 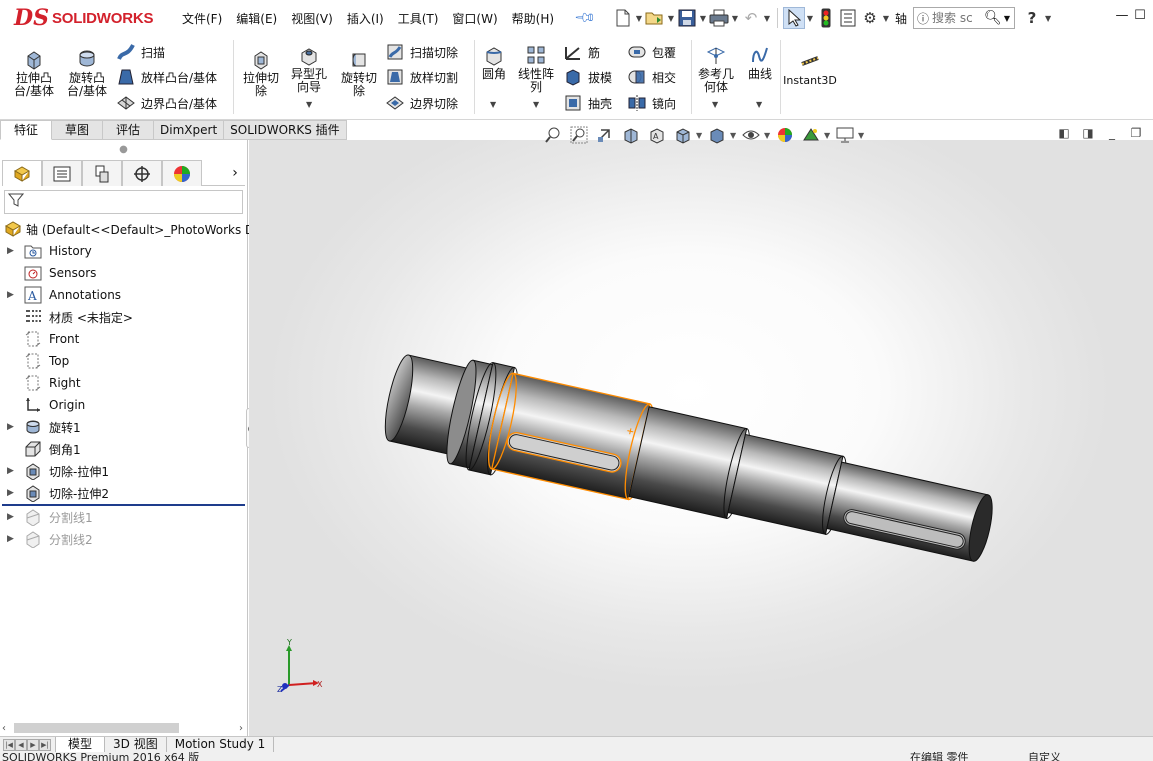 I want to click on tree-root-part: 轴 (Default<<Default>_PhotoWorks D, so click(x=127, y=229).